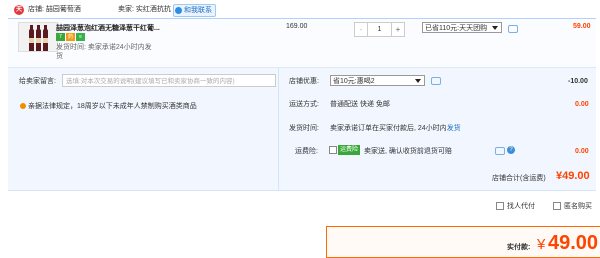  Describe the element at coordinates (23, 106) in the screenshot. I see `location-pin-icon` at that location.